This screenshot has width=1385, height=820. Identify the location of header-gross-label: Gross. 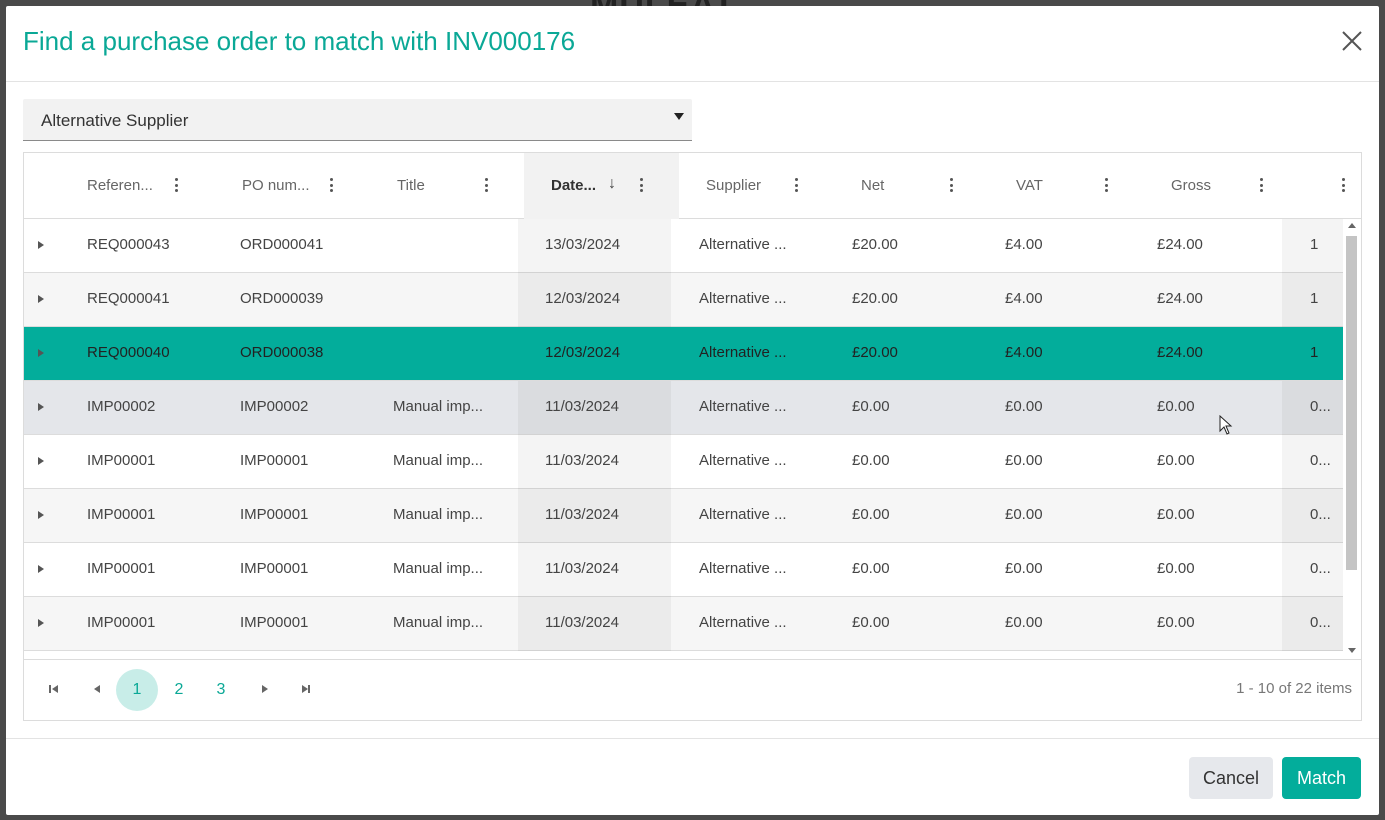
(1191, 185).